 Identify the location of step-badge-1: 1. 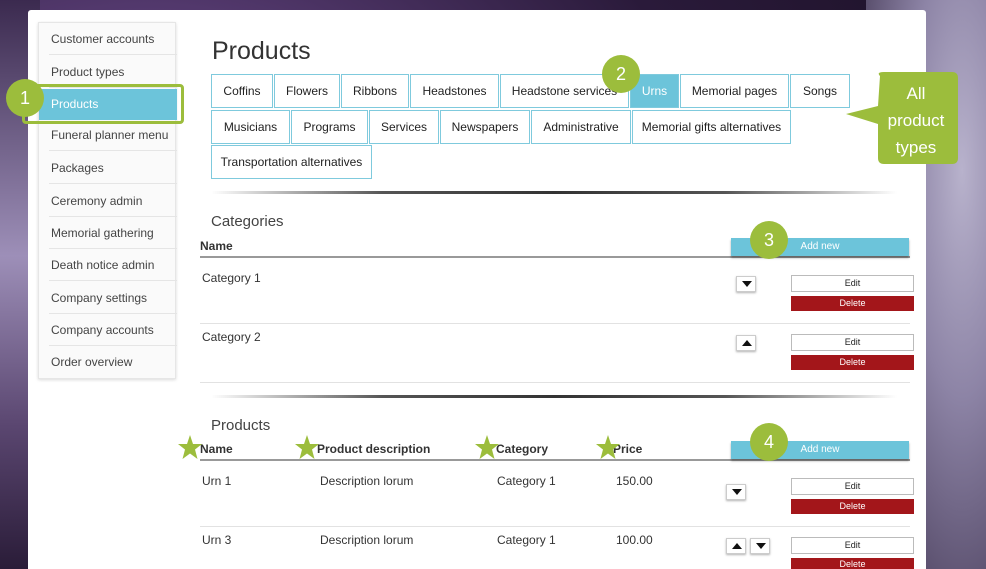
(25, 98).